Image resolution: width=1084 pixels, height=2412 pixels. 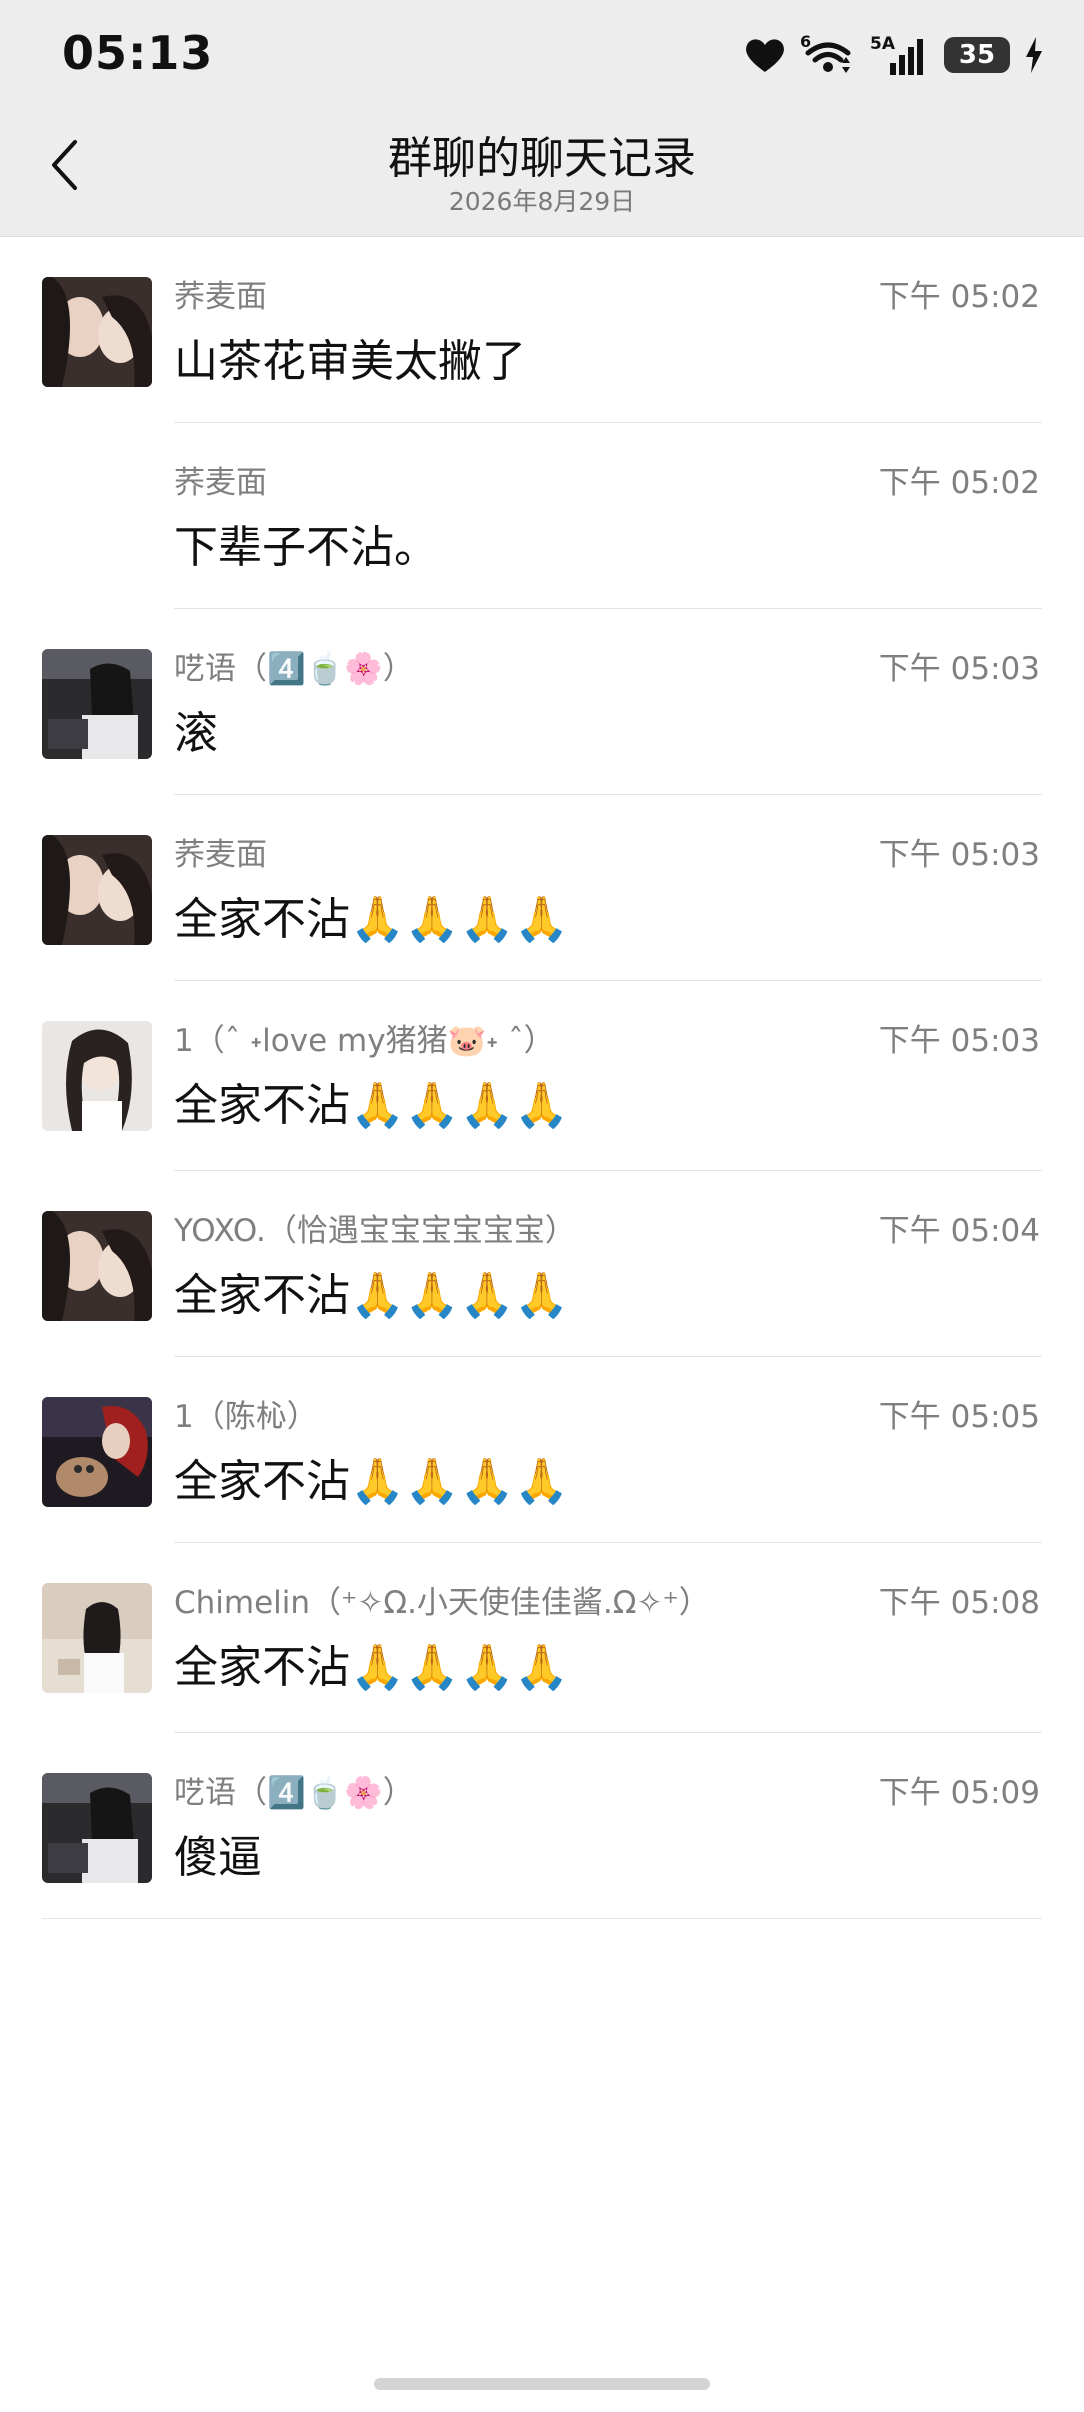 I want to click on message-item: YOXO.（恰遇宝宝宝宝宝宝） 下午 05:04 全家不沾🙏🙏🙏🙏, so click(x=542, y=1264).